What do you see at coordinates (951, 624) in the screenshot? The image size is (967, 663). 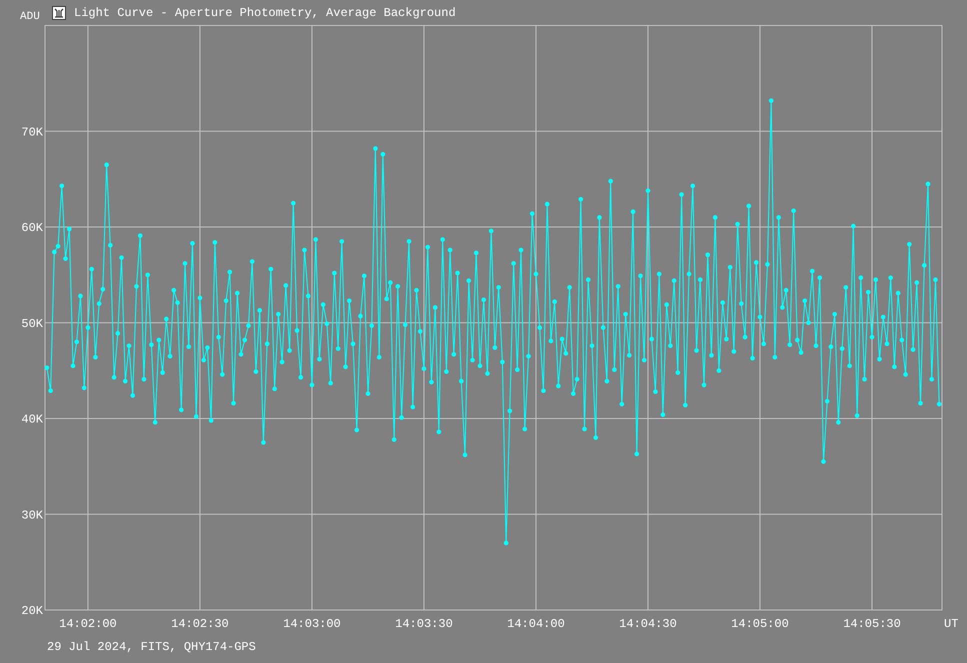 I see `axis-label: UT` at bounding box center [951, 624].